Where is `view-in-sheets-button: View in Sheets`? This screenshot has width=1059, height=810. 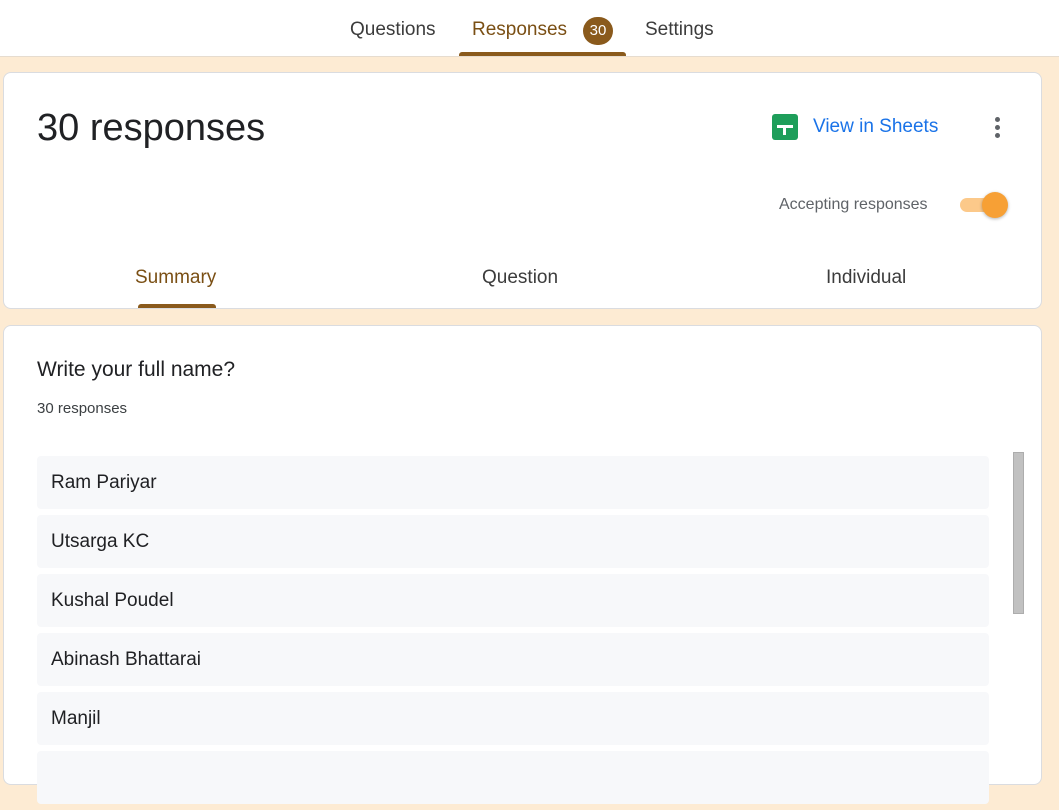
view-in-sheets-button: View in Sheets is located at coordinates (855, 127).